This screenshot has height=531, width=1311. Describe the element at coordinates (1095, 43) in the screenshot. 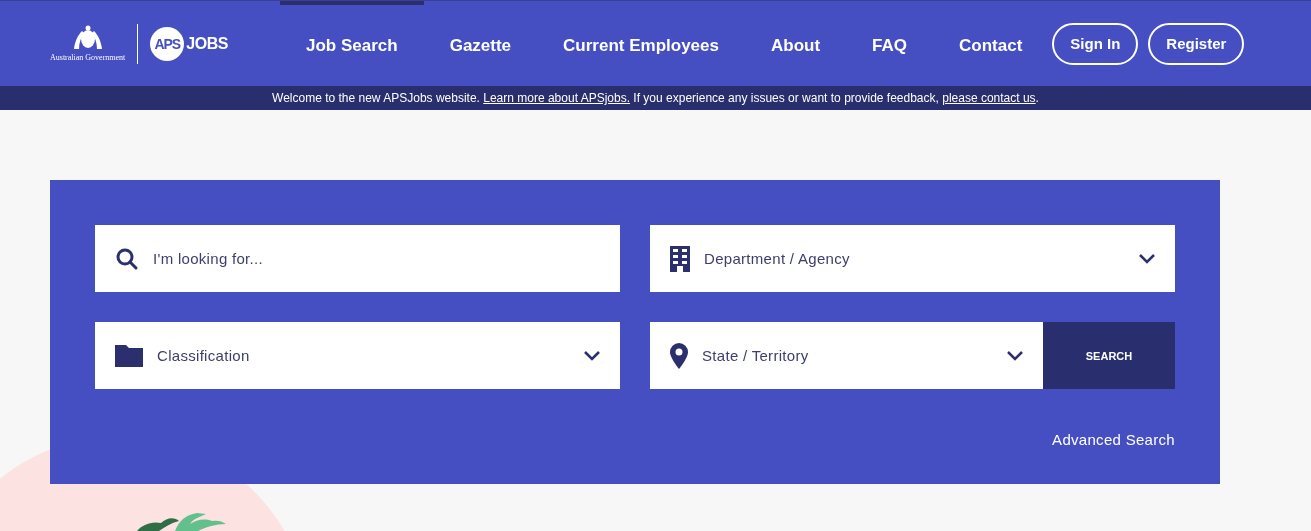

I see `sign-in-button: Sign In` at that location.